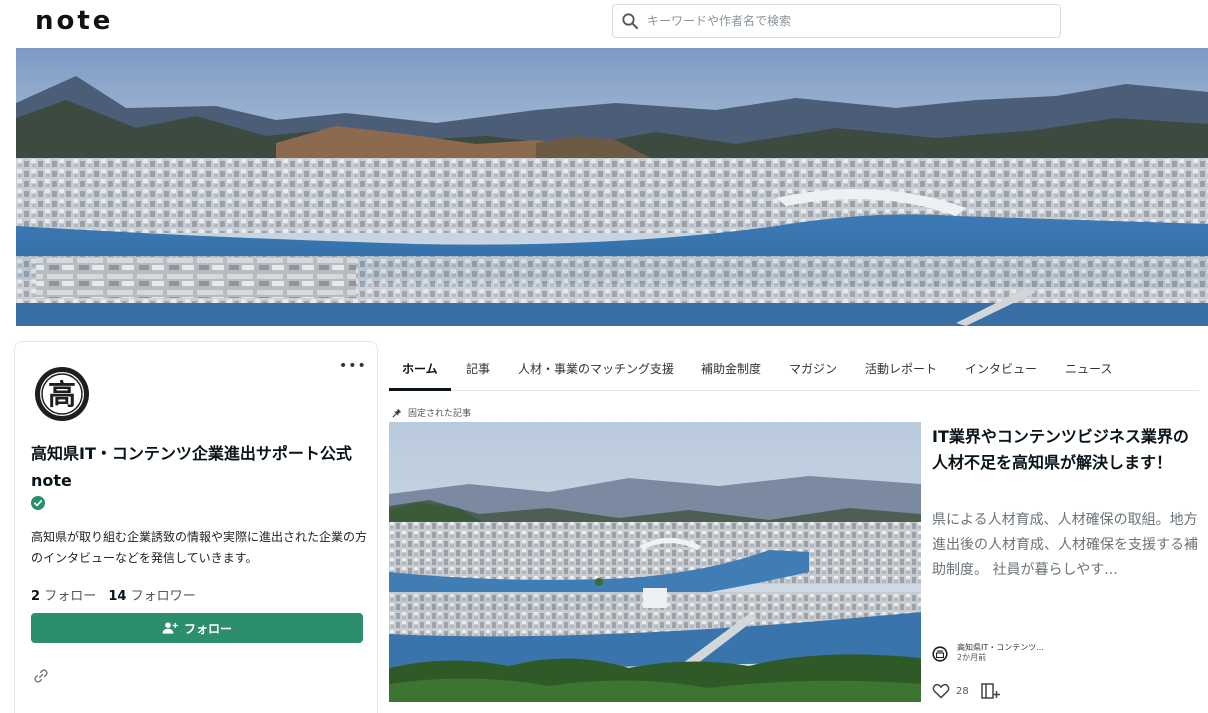 The height and width of the screenshot is (713, 1208). What do you see at coordinates (901, 368) in the screenshot?
I see `tab-activity-report: 活動レポート` at bounding box center [901, 368].